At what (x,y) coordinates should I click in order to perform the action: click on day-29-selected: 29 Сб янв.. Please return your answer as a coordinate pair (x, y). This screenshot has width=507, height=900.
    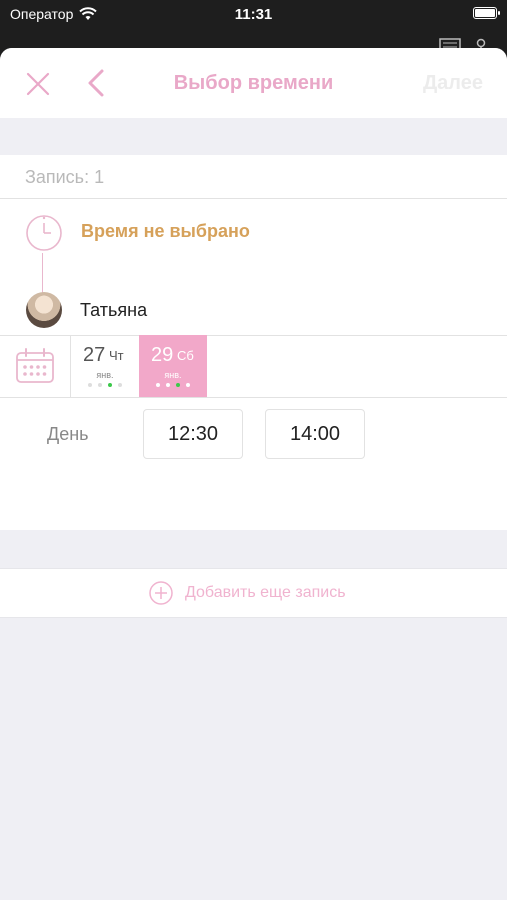
    Looking at the image, I should click on (173, 366).